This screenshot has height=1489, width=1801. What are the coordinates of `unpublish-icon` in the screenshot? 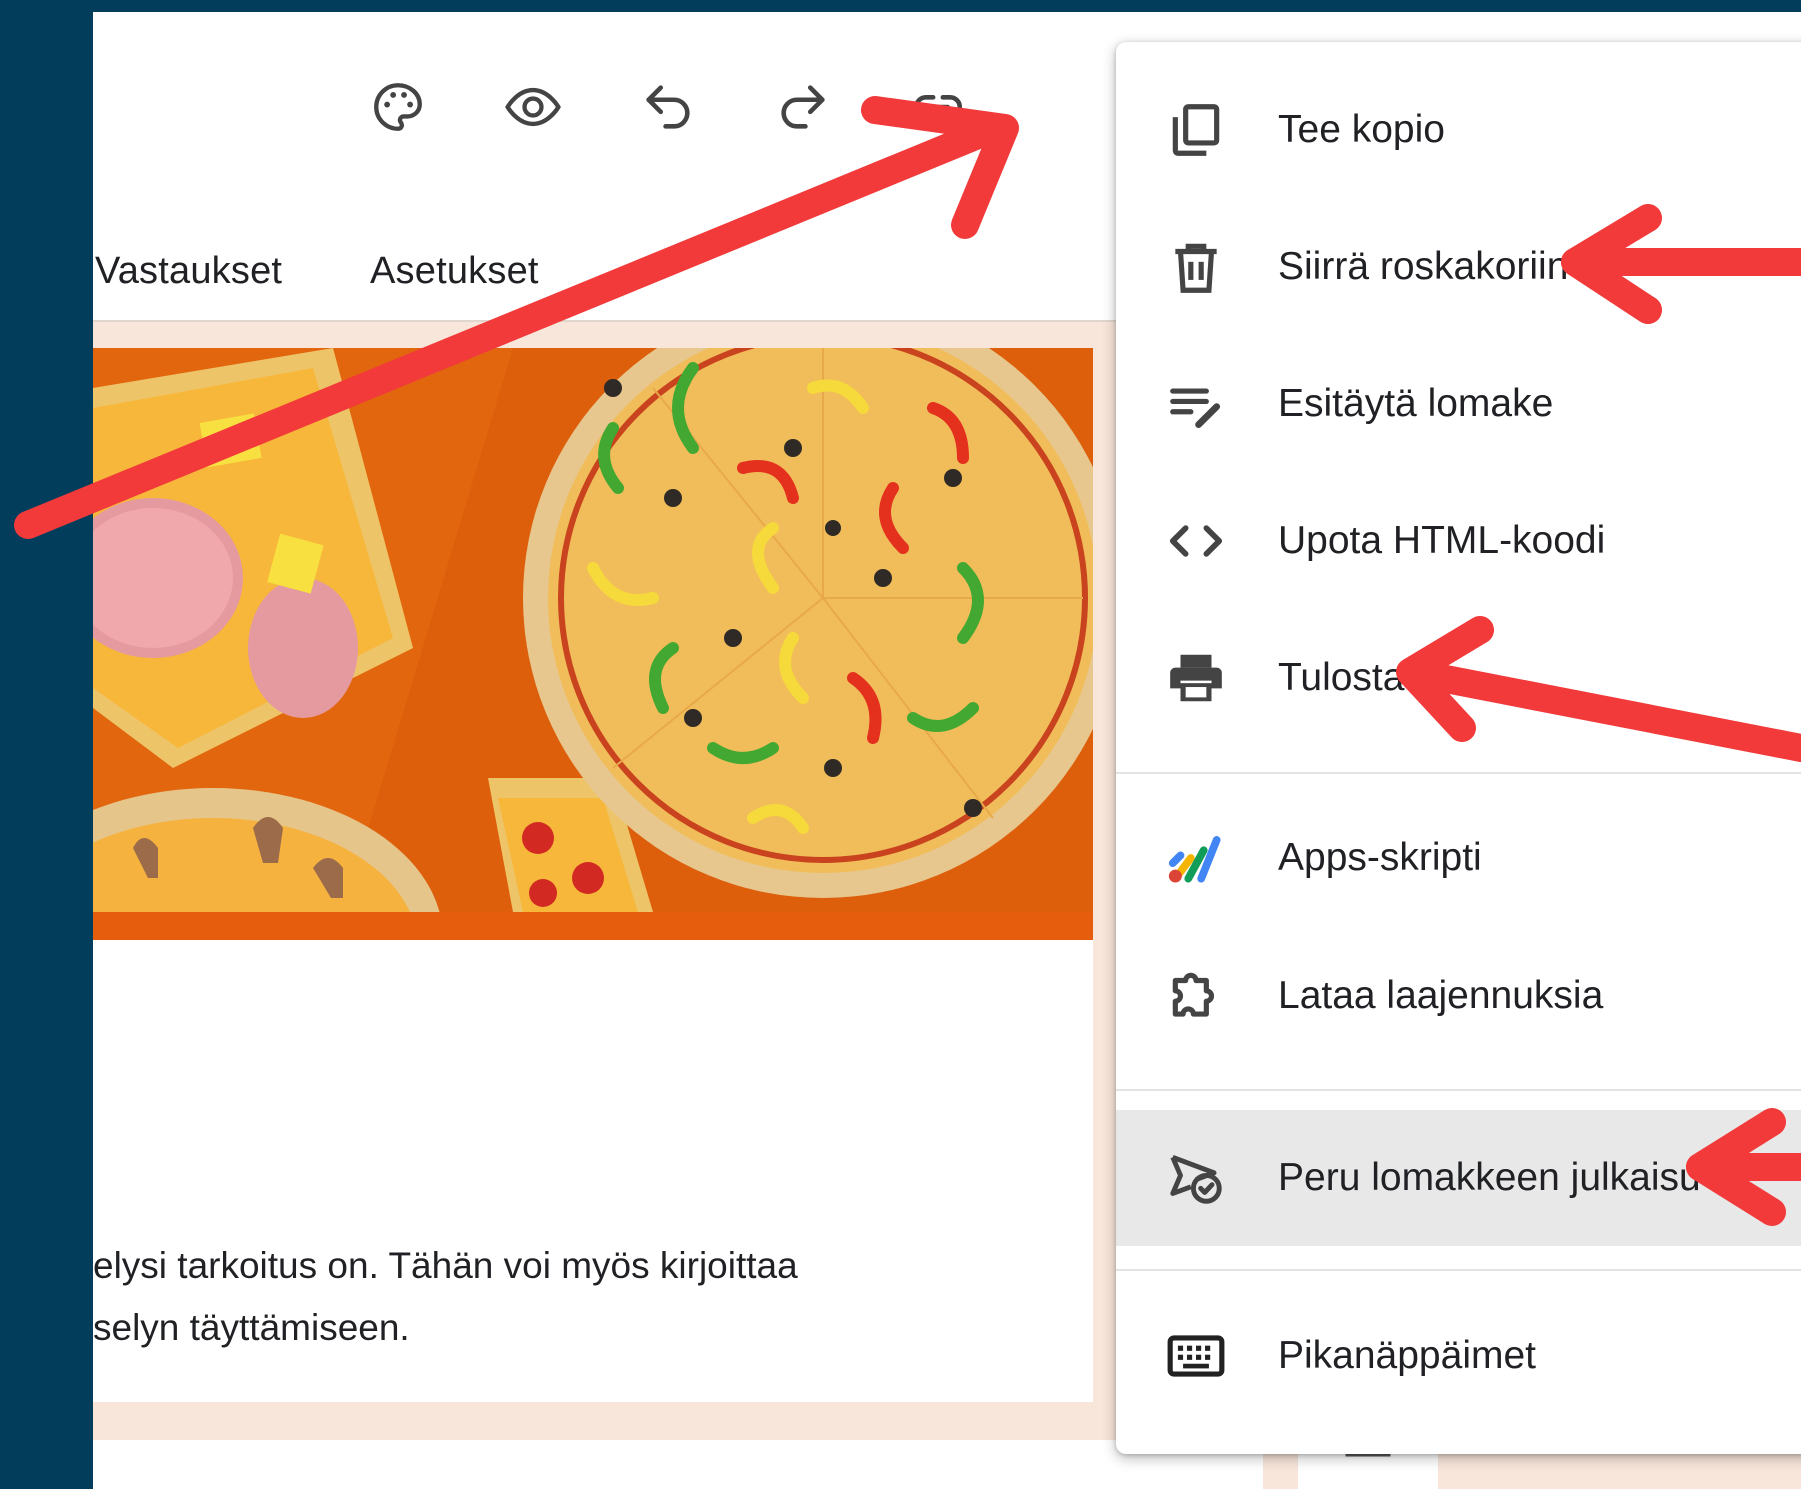 It's located at (1196, 1178).